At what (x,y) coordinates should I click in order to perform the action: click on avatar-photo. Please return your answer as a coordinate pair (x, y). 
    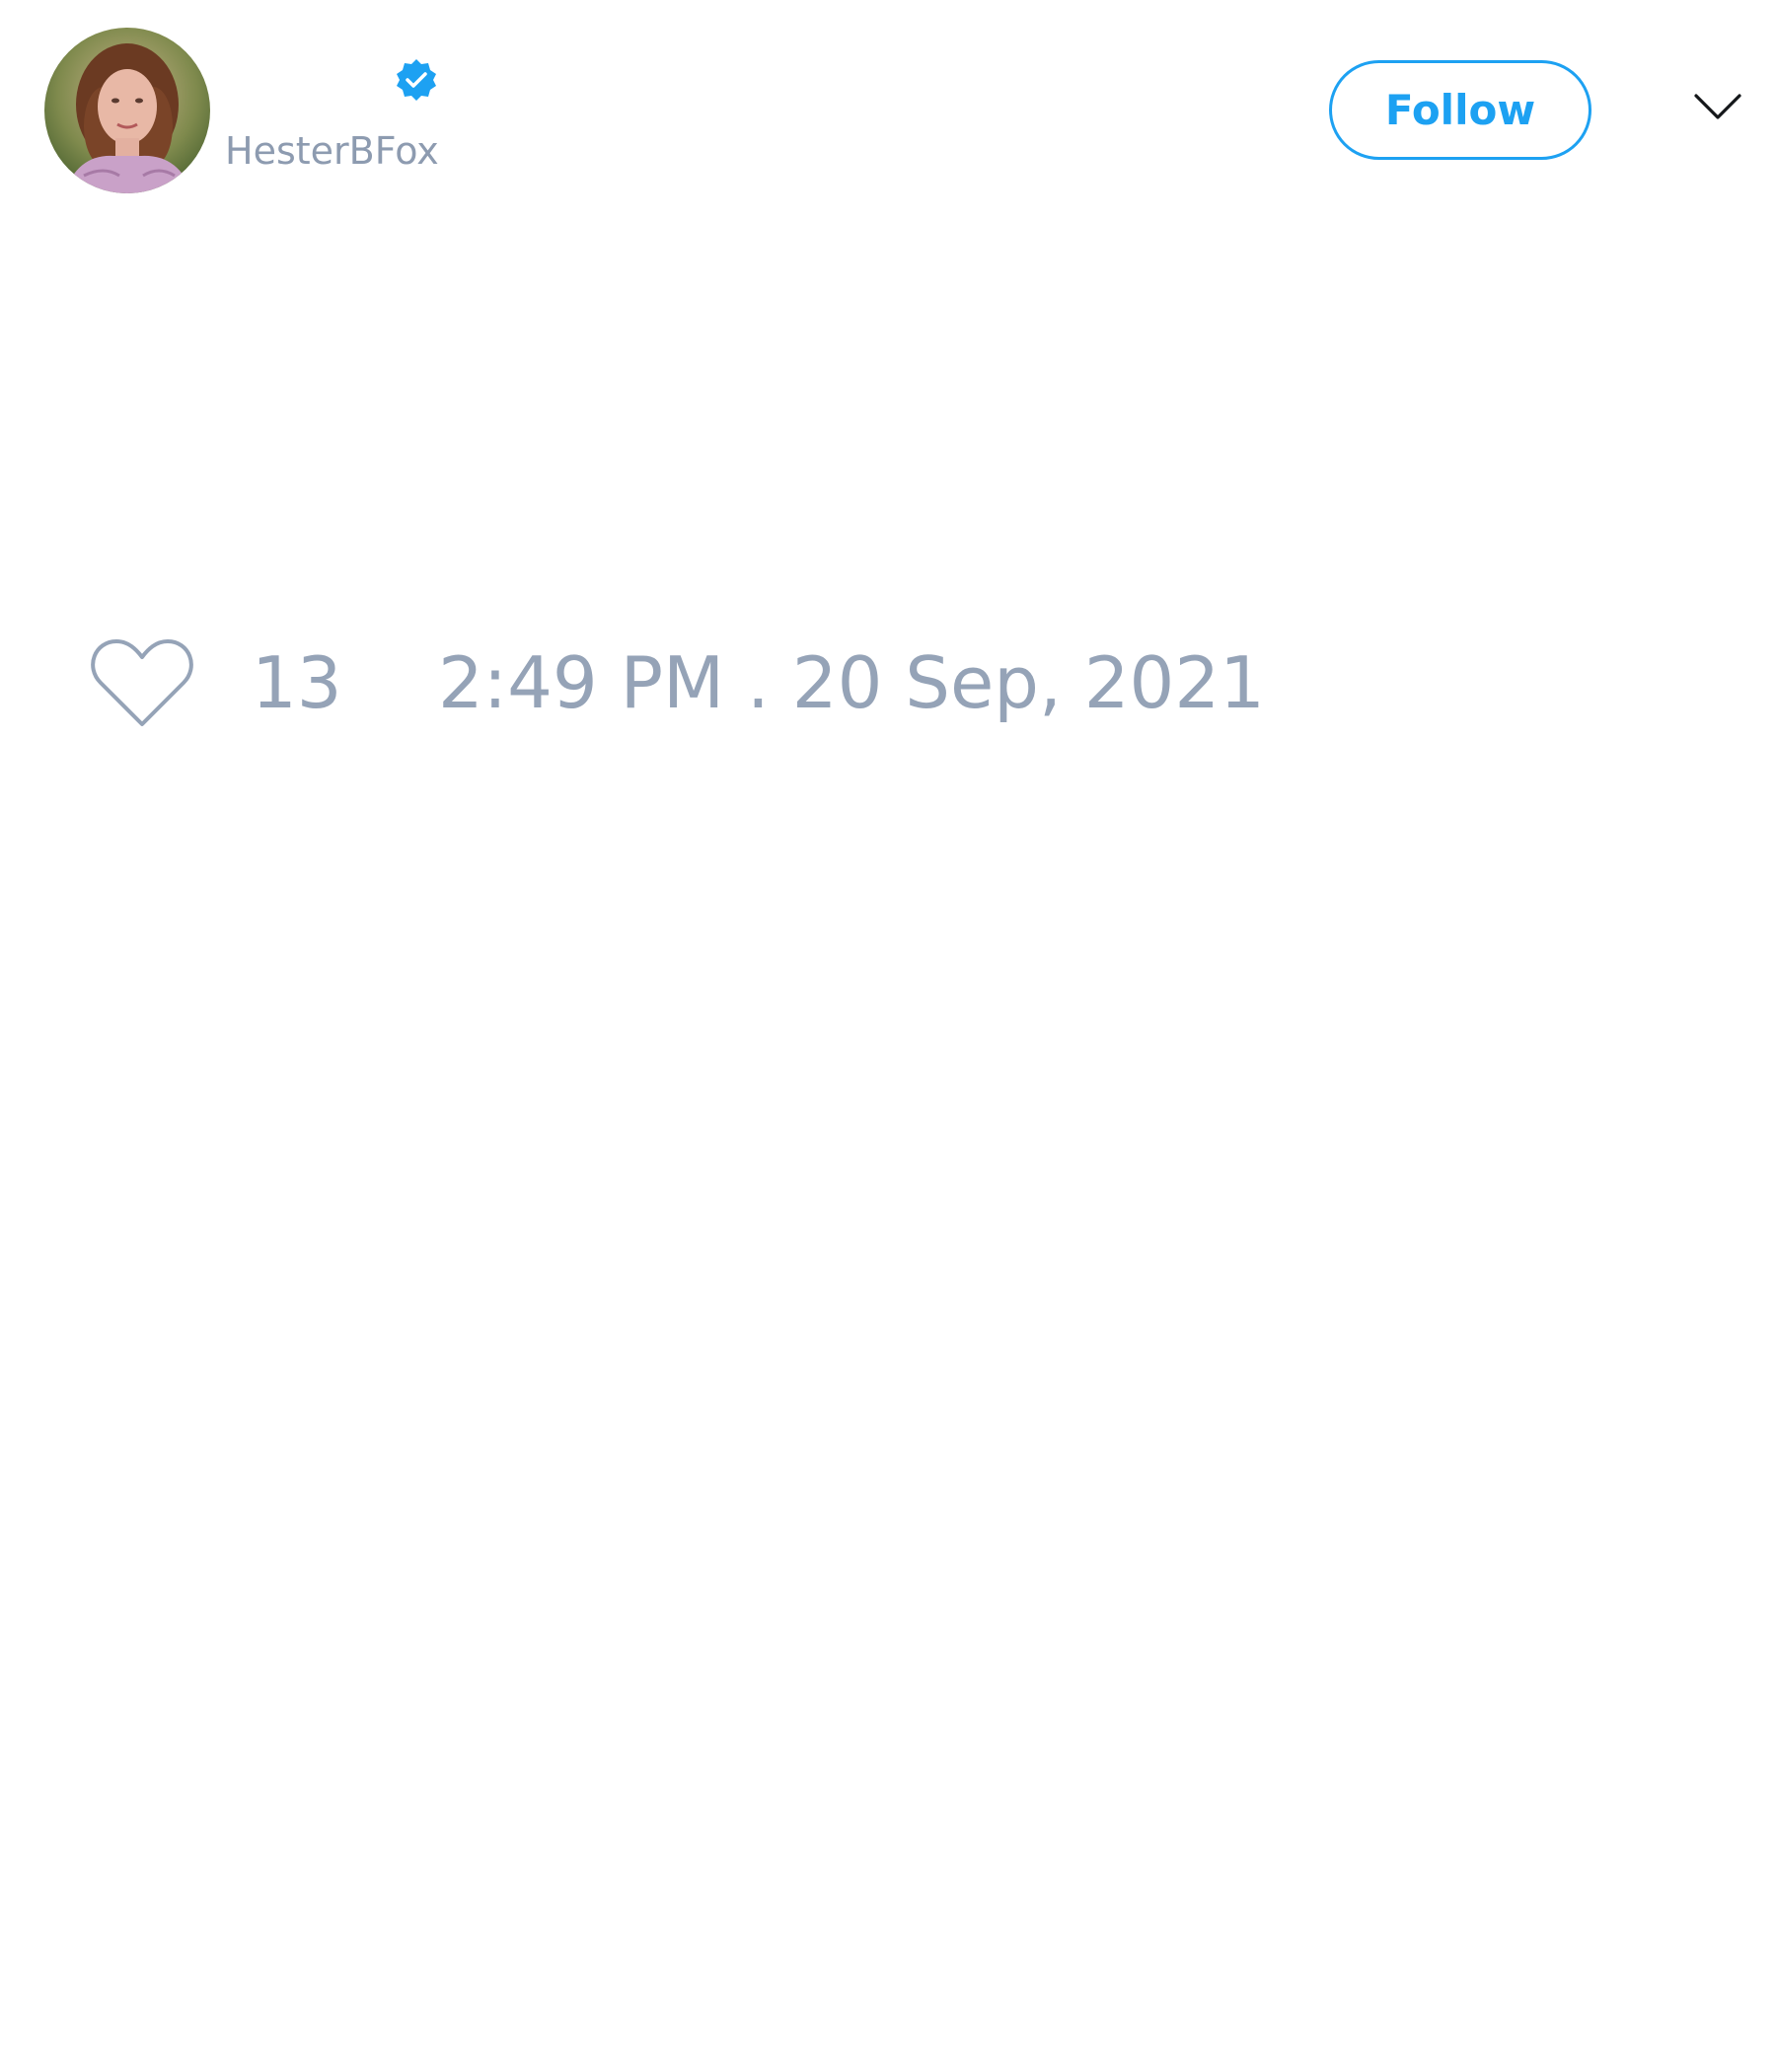
    Looking at the image, I should click on (127, 111).